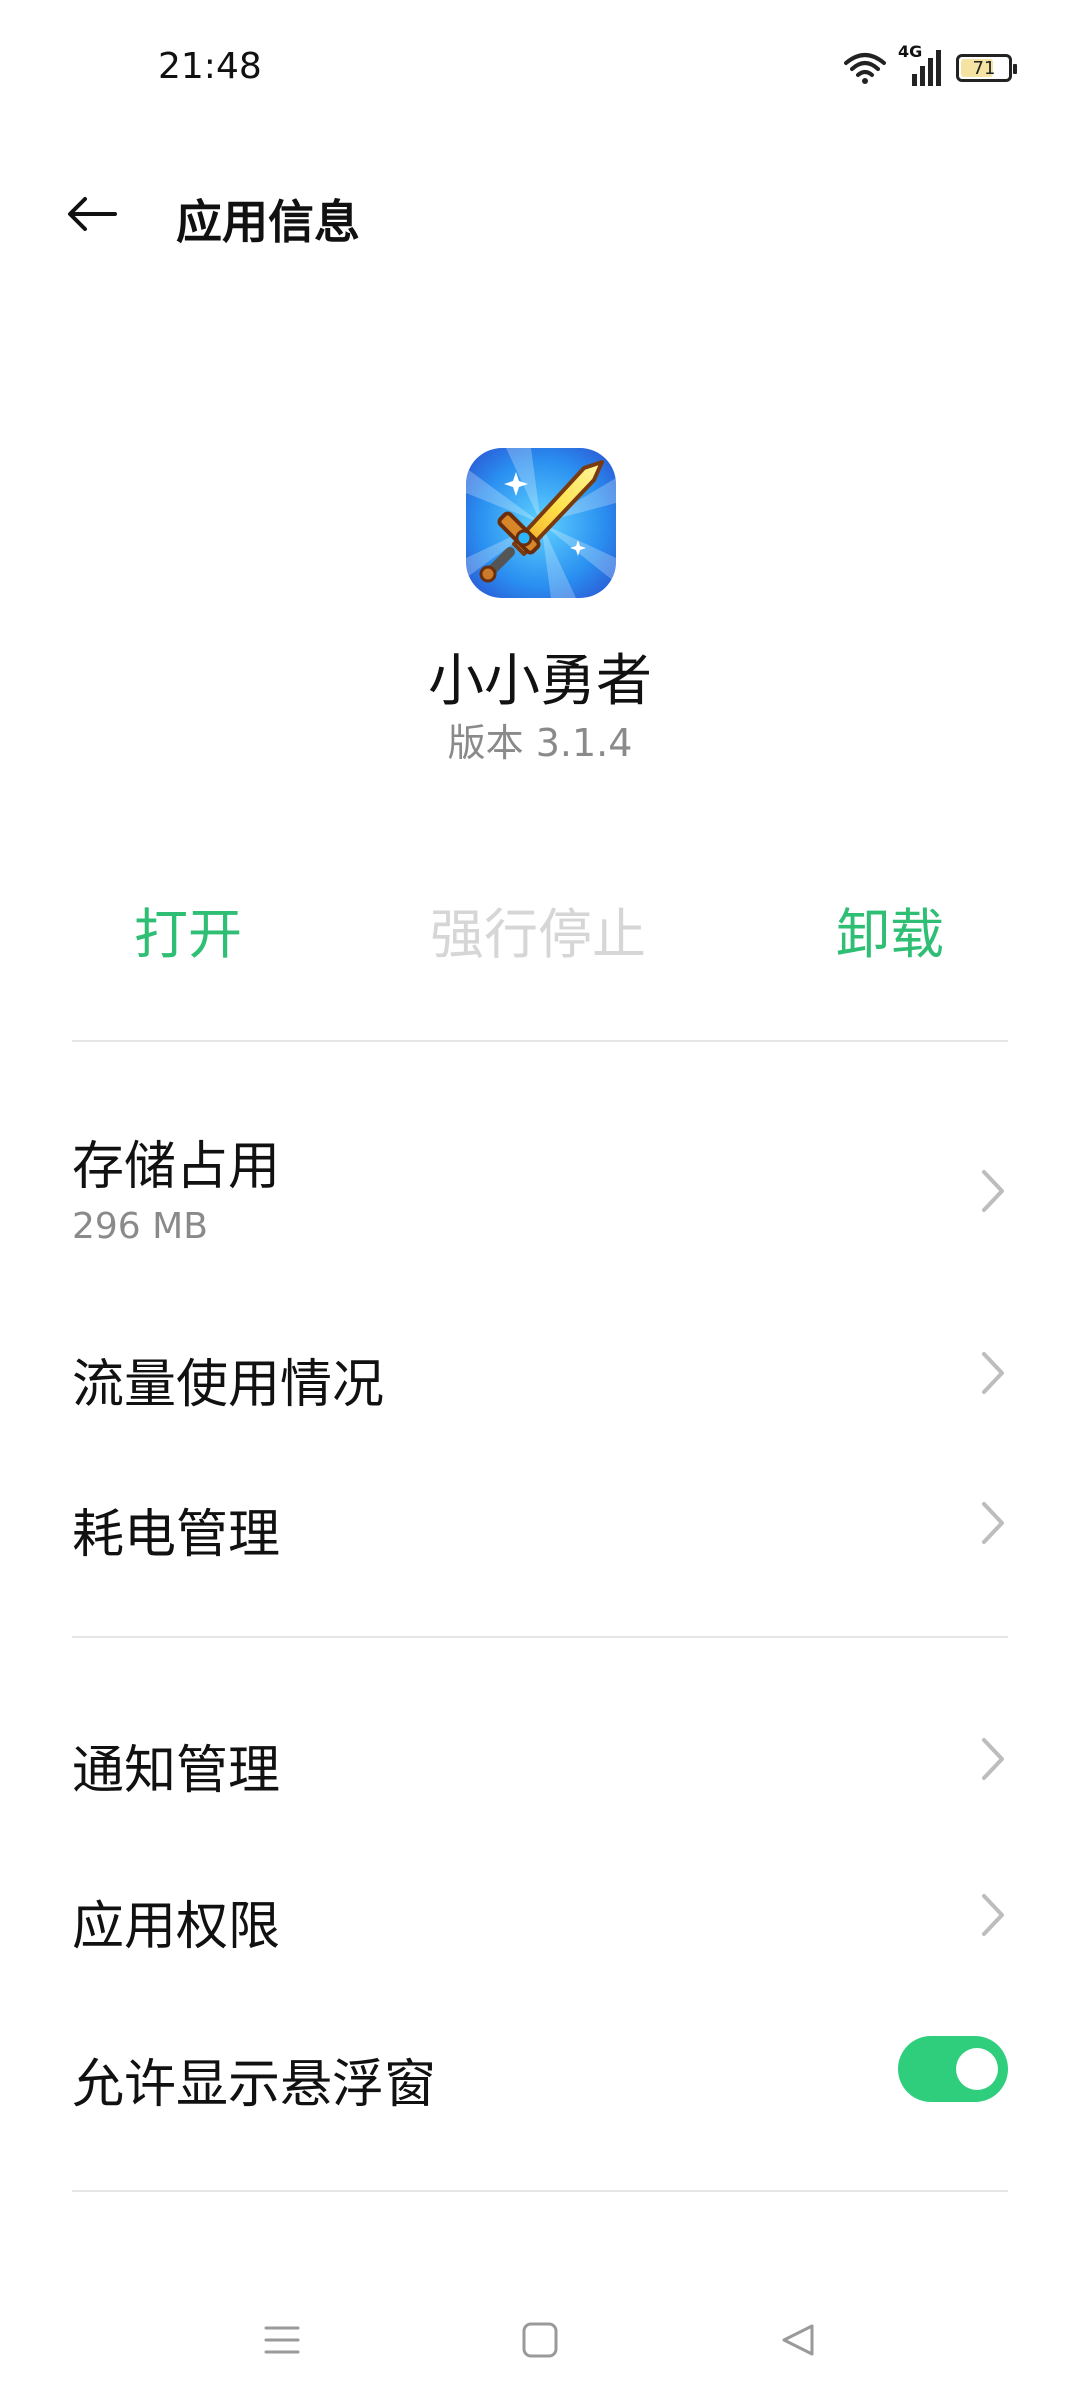  I want to click on battery-icon: 71, so click(986, 68).